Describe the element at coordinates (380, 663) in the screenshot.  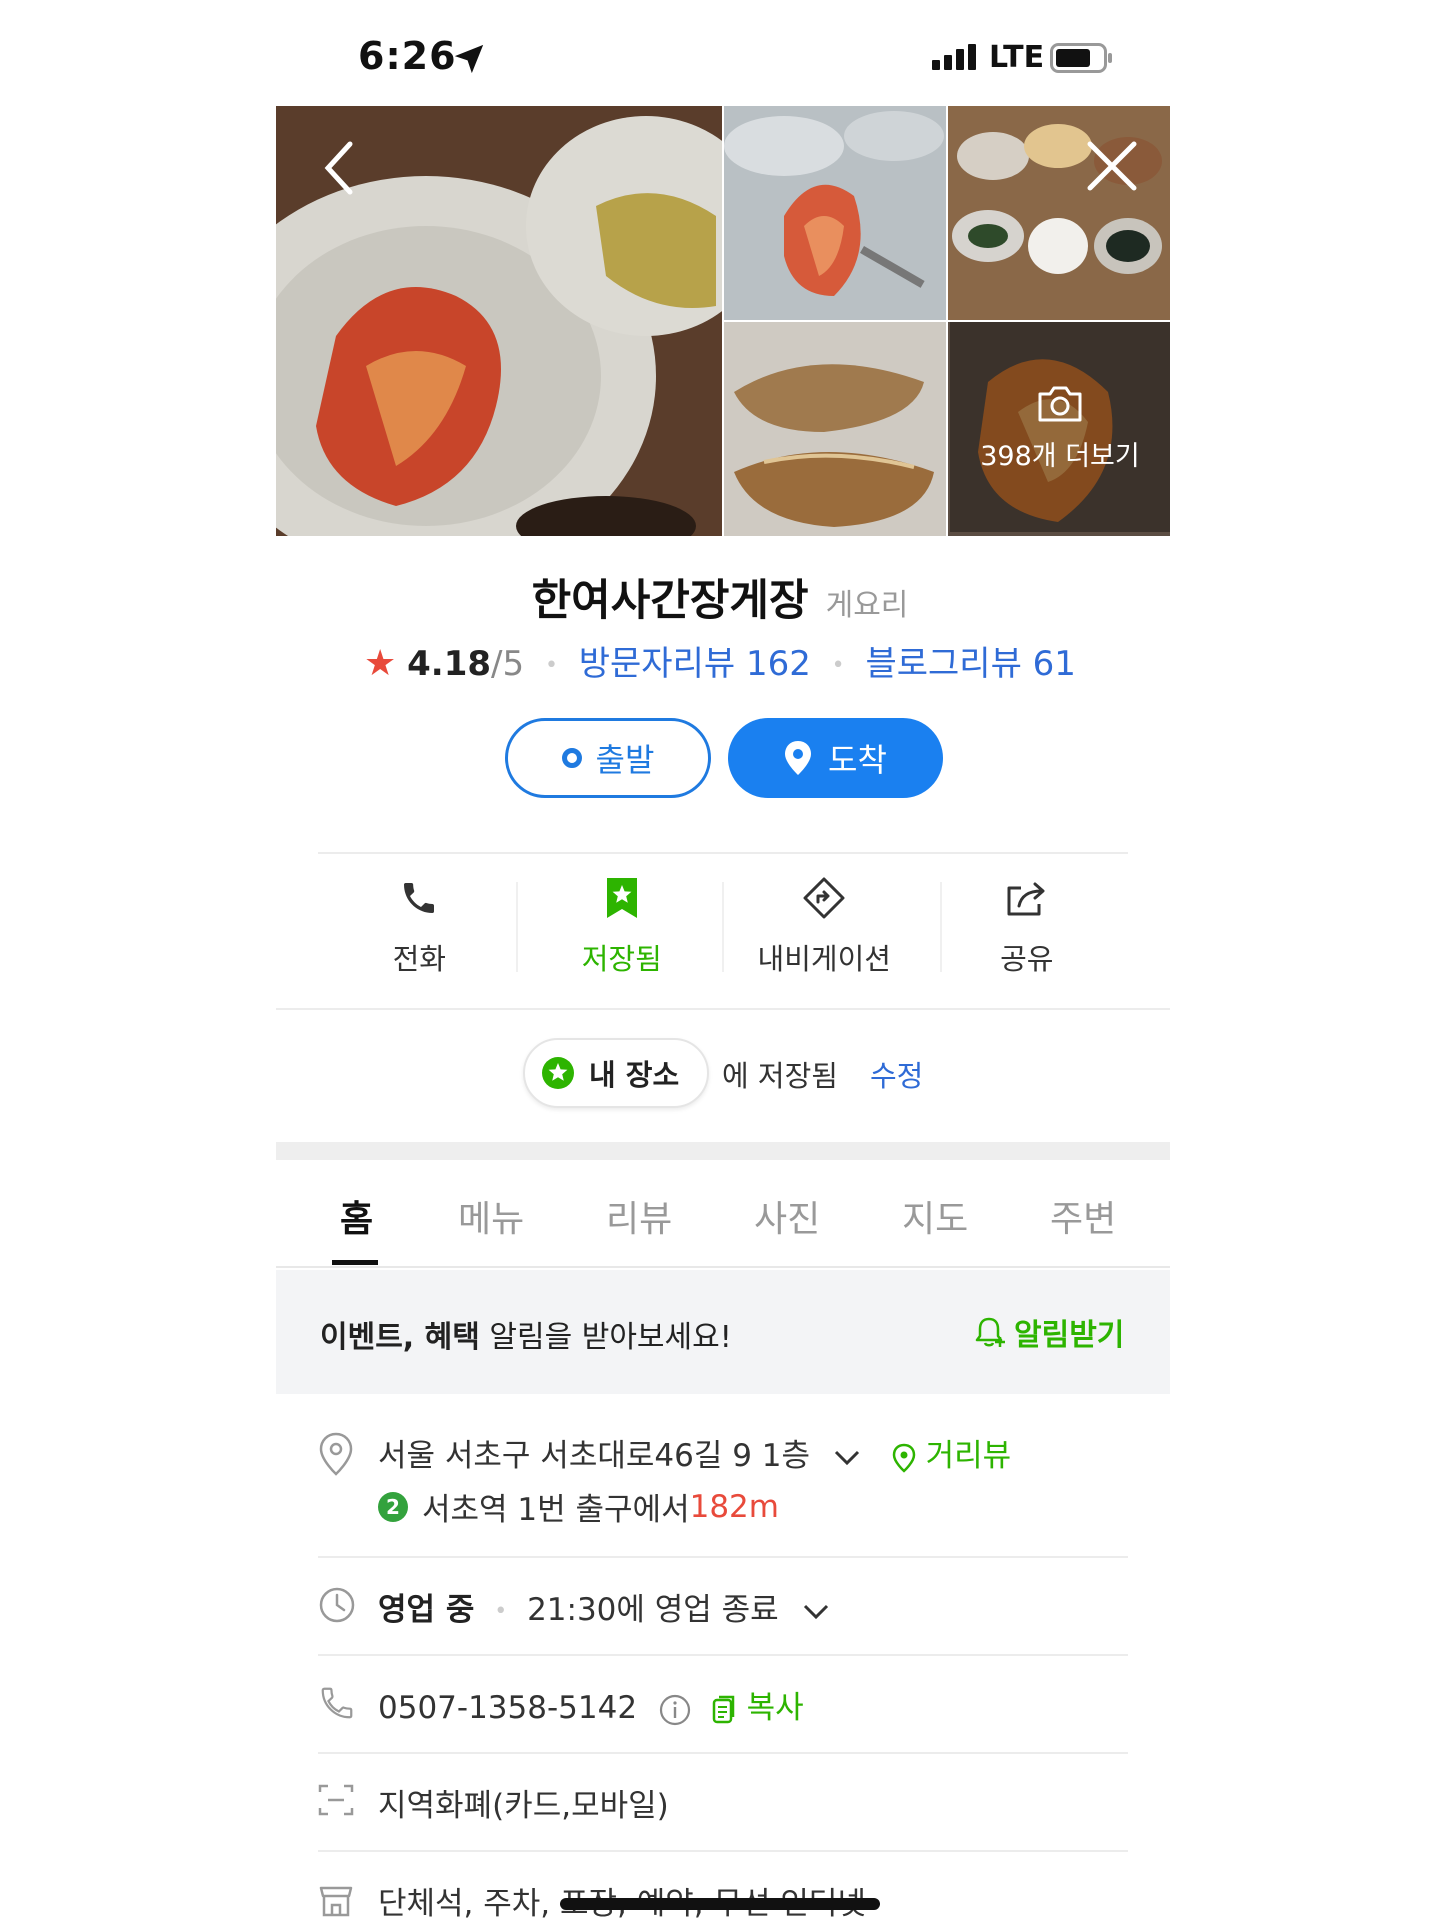
I see `star-icon: ★` at that location.